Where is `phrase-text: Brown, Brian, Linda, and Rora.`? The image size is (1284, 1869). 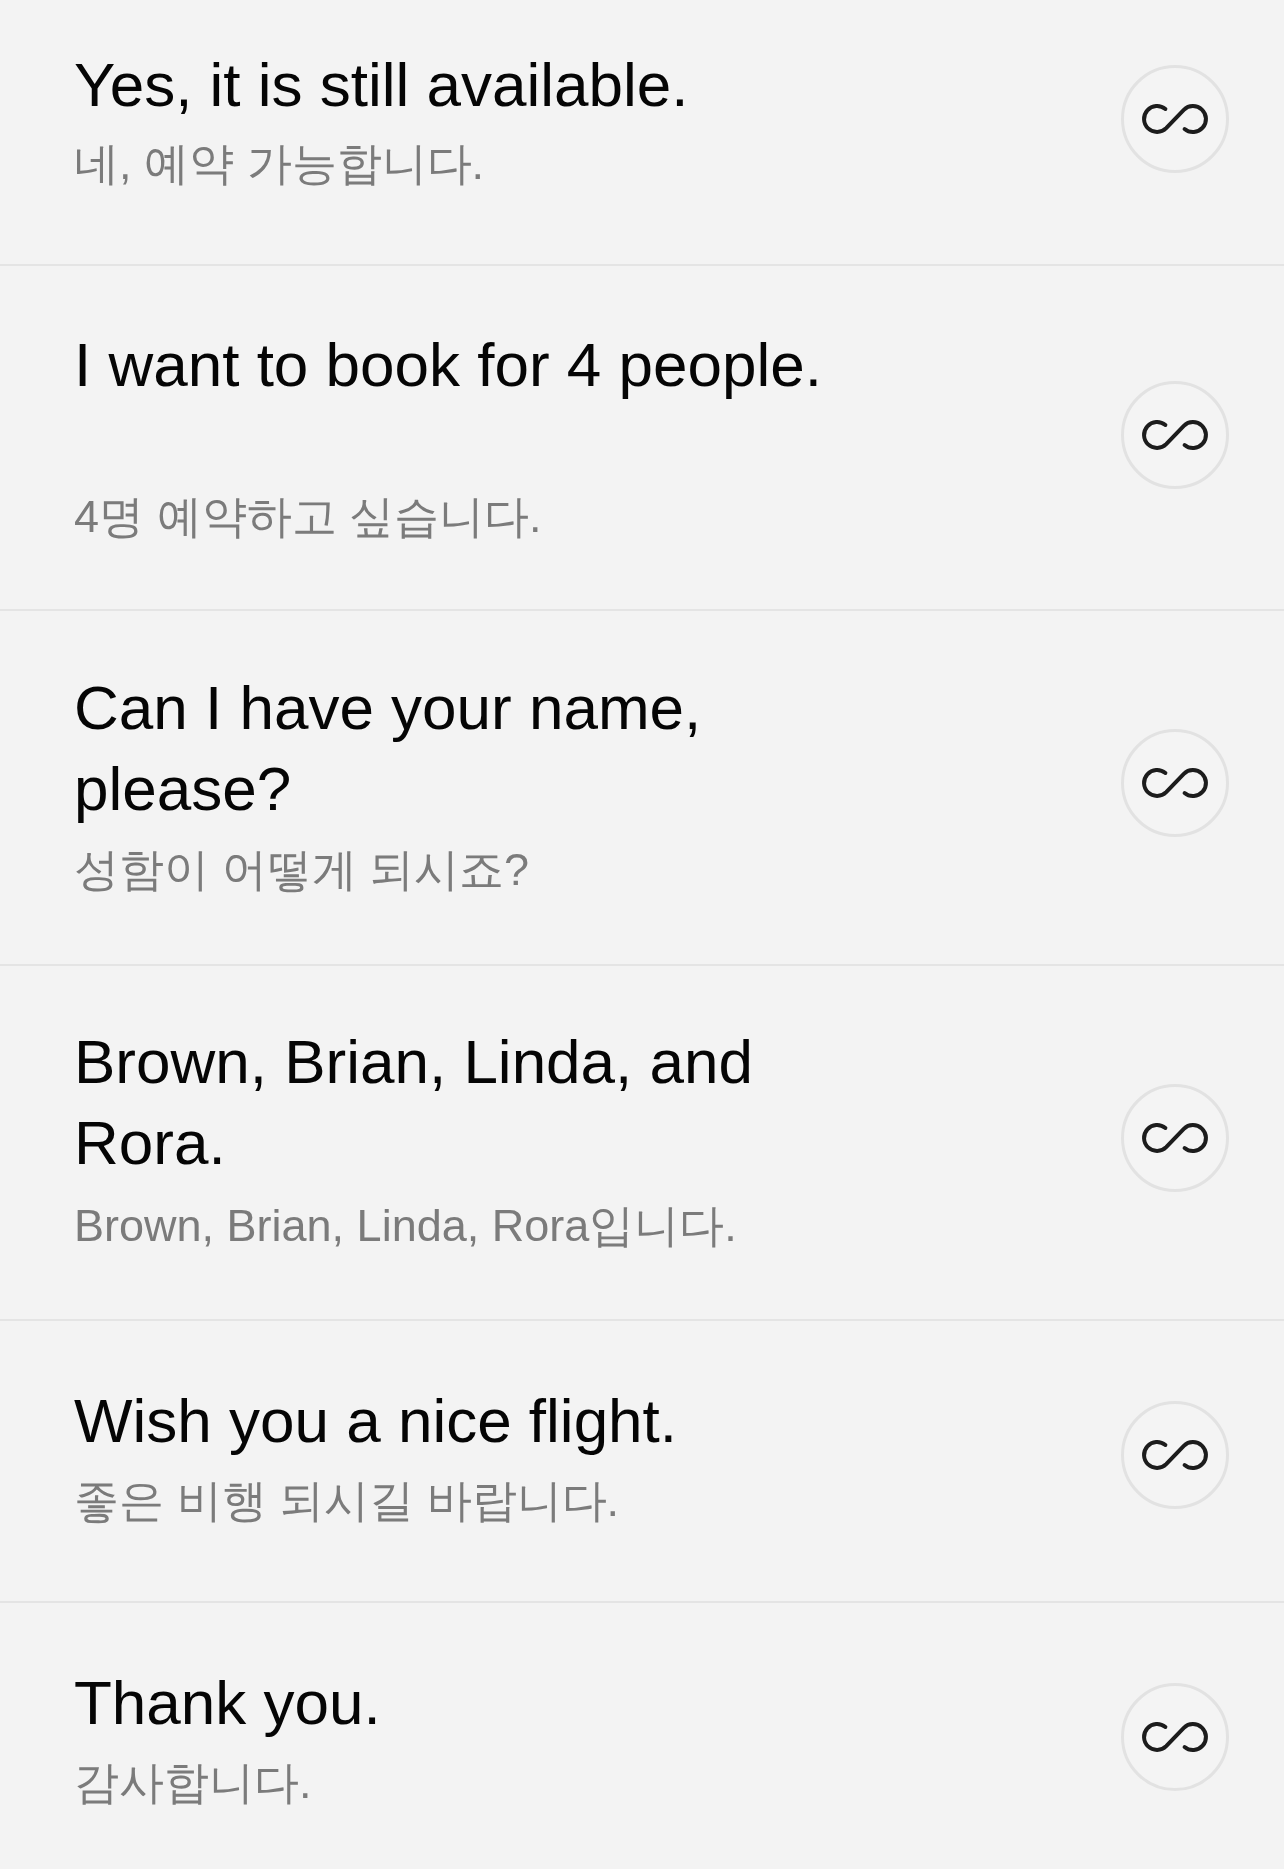
phrase-text: Brown, Brian, Linda, and Rora. is located at coordinates (414, 1102).